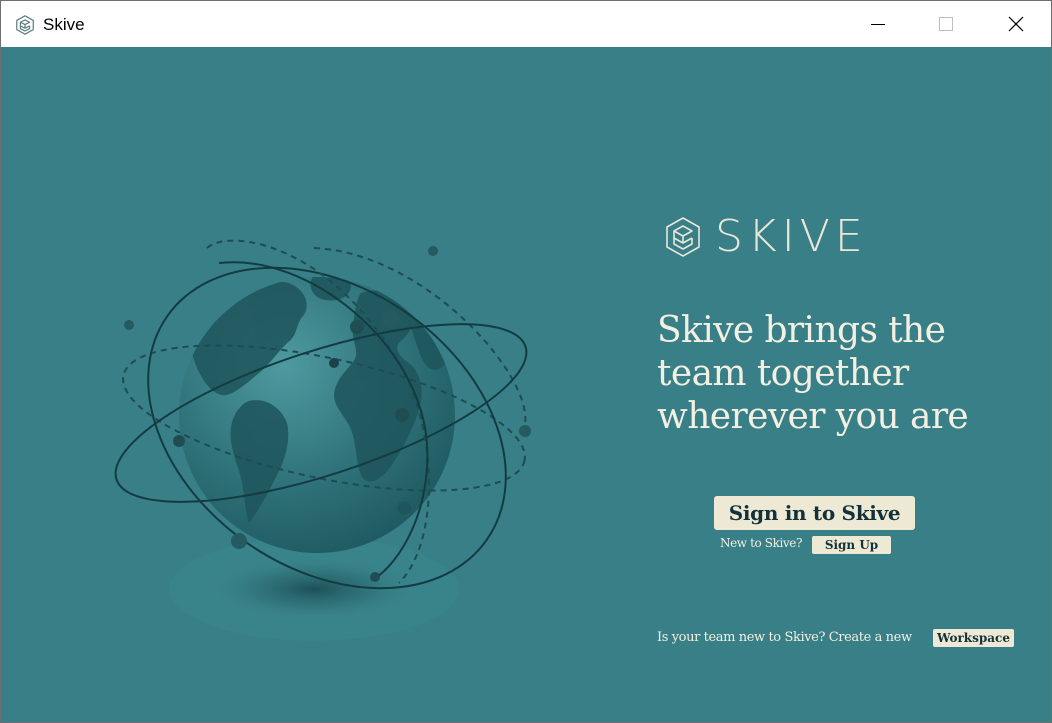 The width and height of the screenshot is (1052, 723). What do you see at coordinates (761, 543) in the screenshot?
I see `new-user-prompt: New to Skive?` at bounding box center [761, 543].